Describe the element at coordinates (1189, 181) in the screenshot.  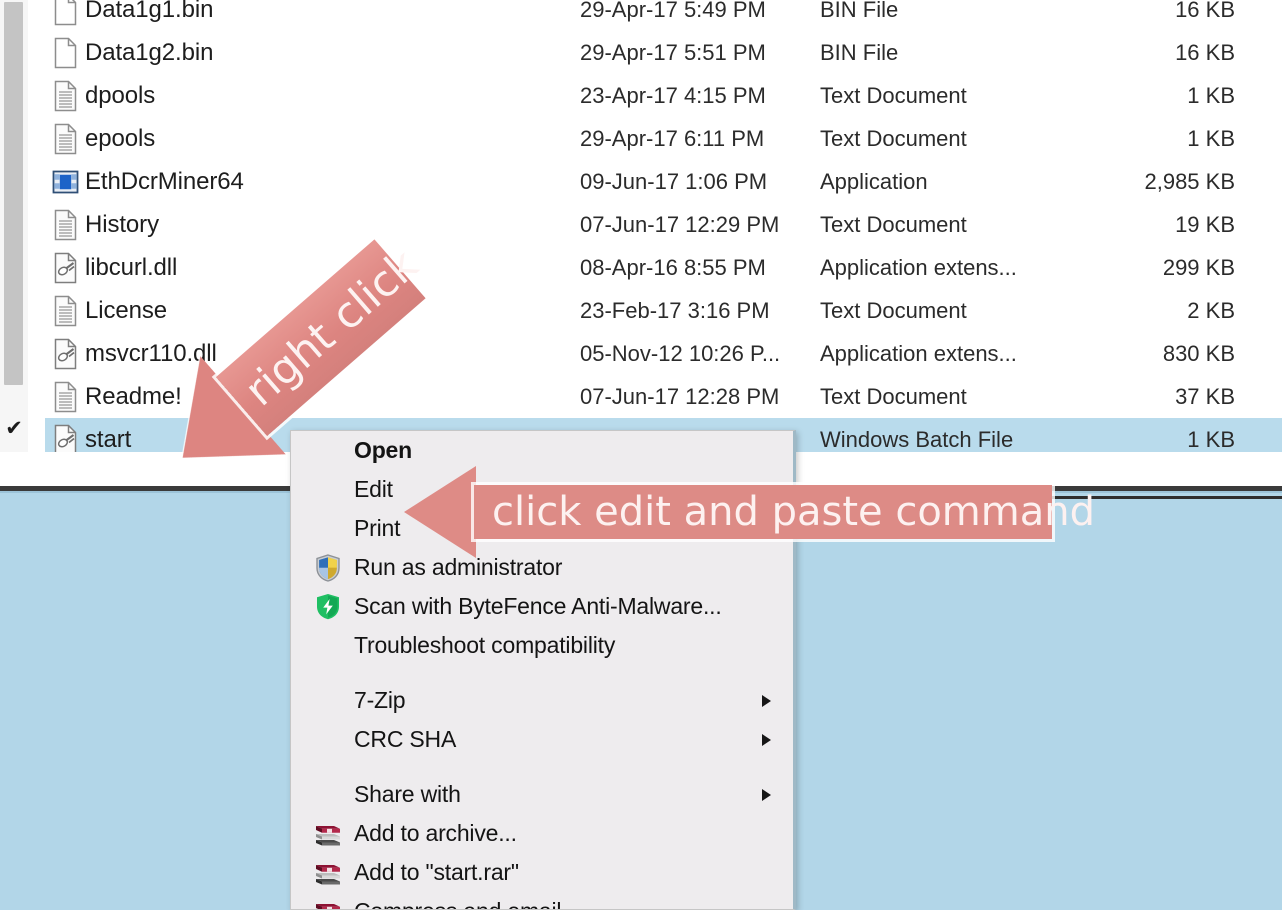
I see `file-size-cell: 2,985 KB` at that location.